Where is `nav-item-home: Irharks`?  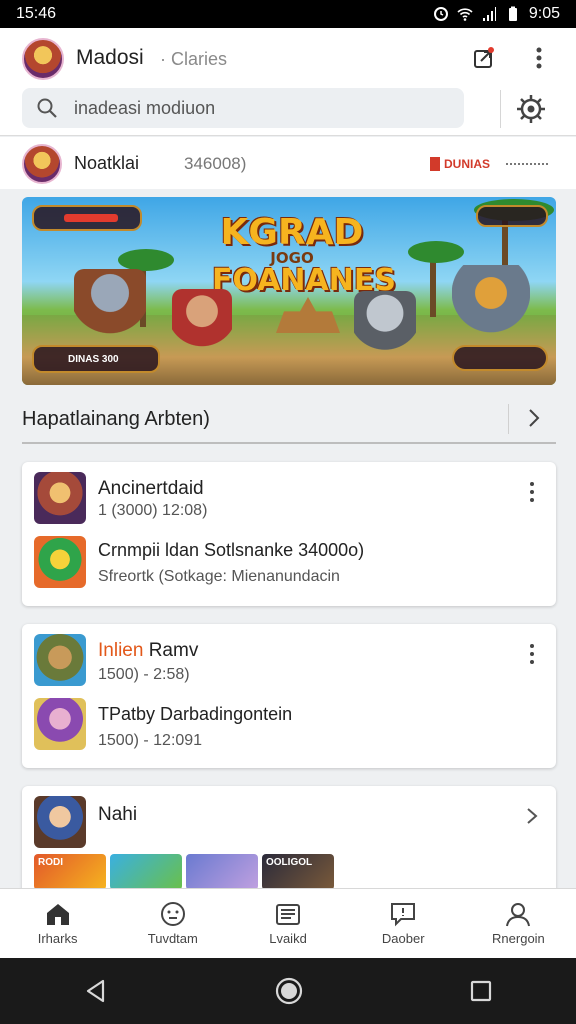
nav-item-home: Irharks is located at coordinates (57, 923).